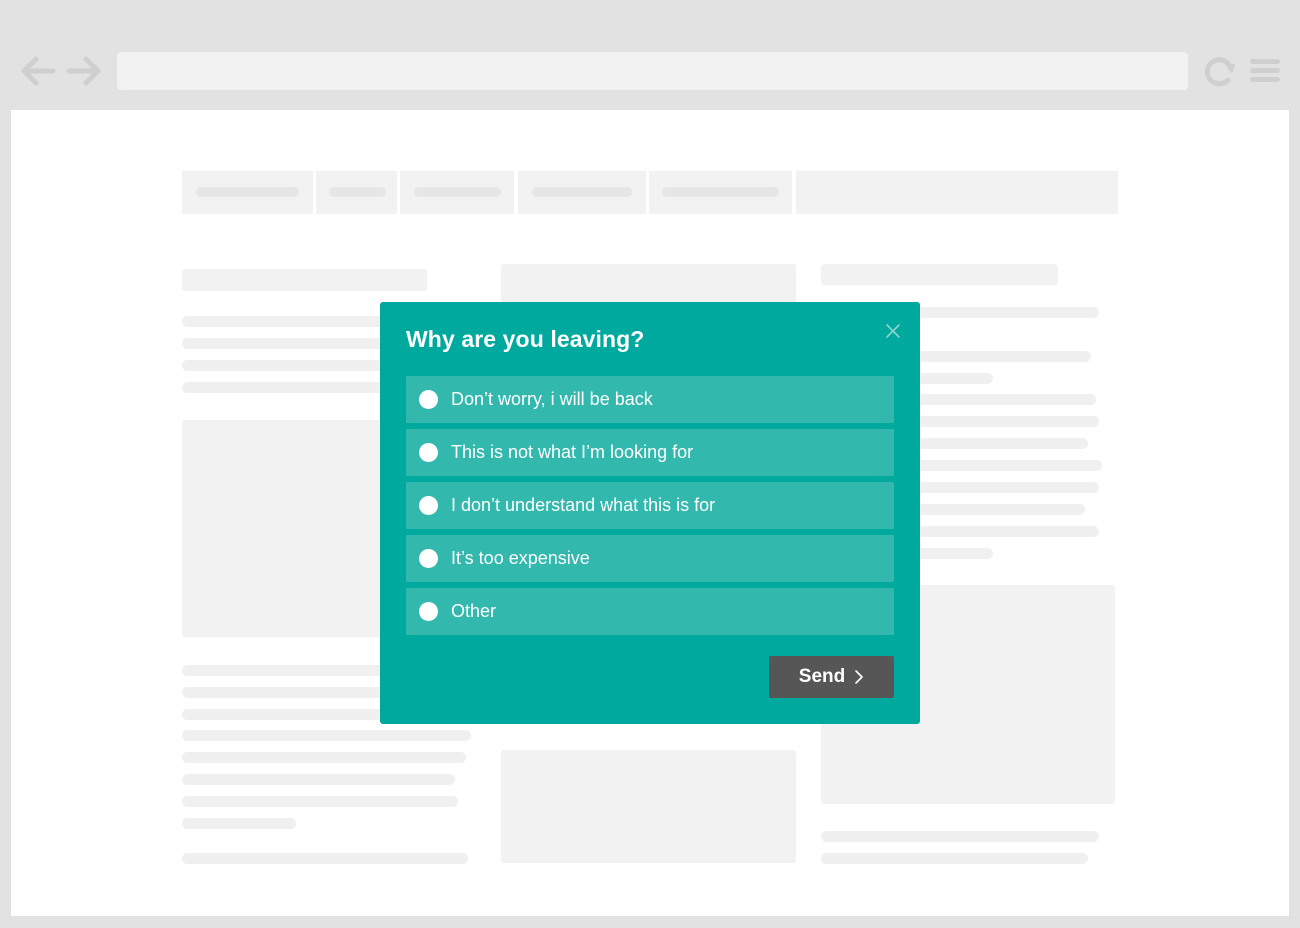 Image resolution: width=1300 pixels, height=928 pixels. What do you see at coordinates (583, 505) in the screenshot?
I see `option-label: I don’t understand what this is for` at bounding box center [583, 505].